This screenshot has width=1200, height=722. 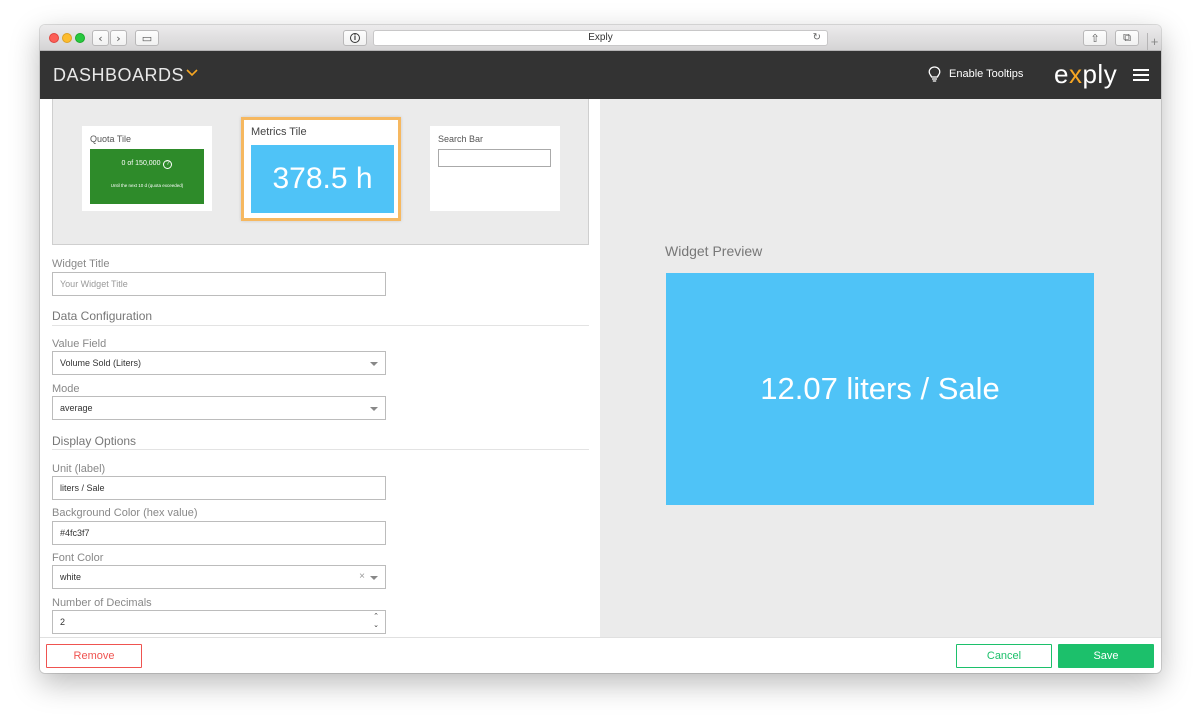 I want to click on browser-titlebar: ‹ › ▭ i Exply ↻ ⇧ ⧉ +, so click(x=600, y=38).